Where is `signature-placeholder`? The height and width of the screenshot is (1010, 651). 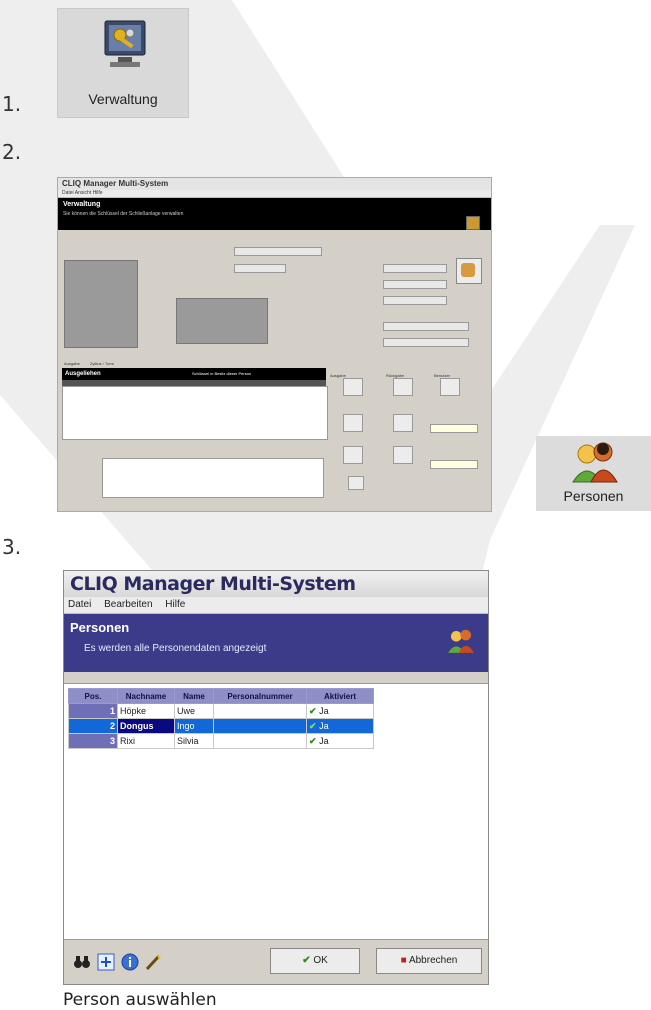
signature-placeholder is located at coordinates (222, 321).